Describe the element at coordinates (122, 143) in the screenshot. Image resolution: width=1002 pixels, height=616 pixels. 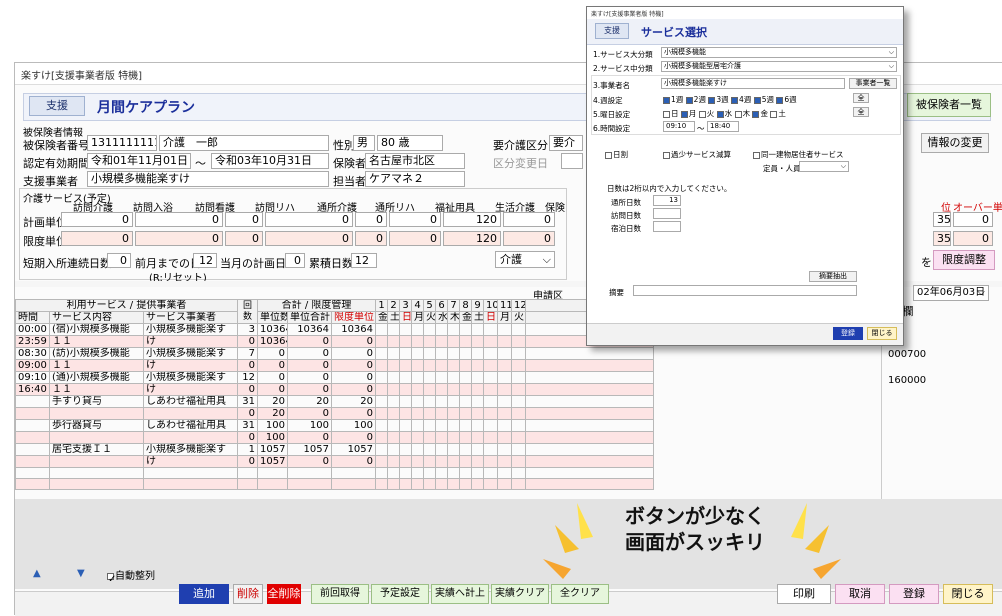
I see `insured-no-field: 1311111111` at that location.